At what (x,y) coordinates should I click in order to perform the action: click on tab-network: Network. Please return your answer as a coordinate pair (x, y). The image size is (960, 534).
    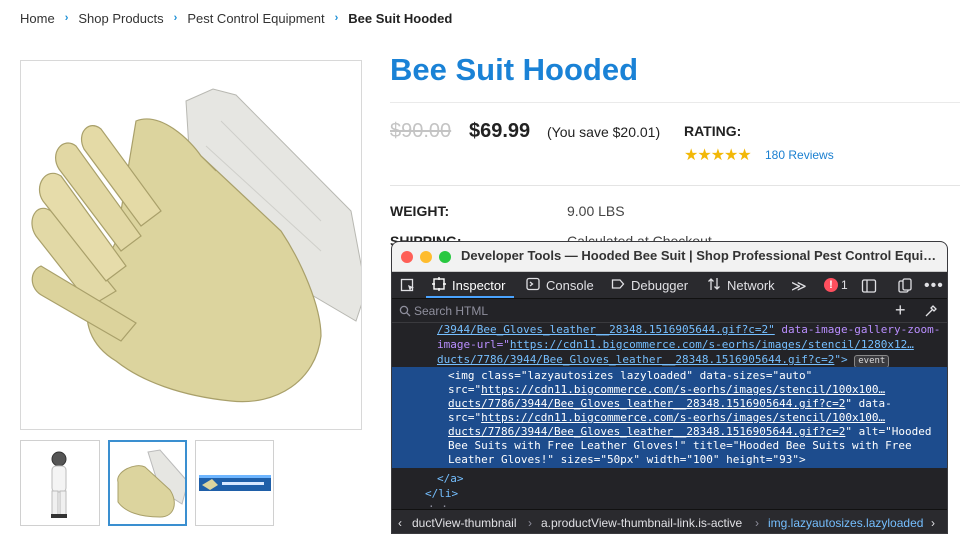
    Looking at the image, I should click on (741, 285).